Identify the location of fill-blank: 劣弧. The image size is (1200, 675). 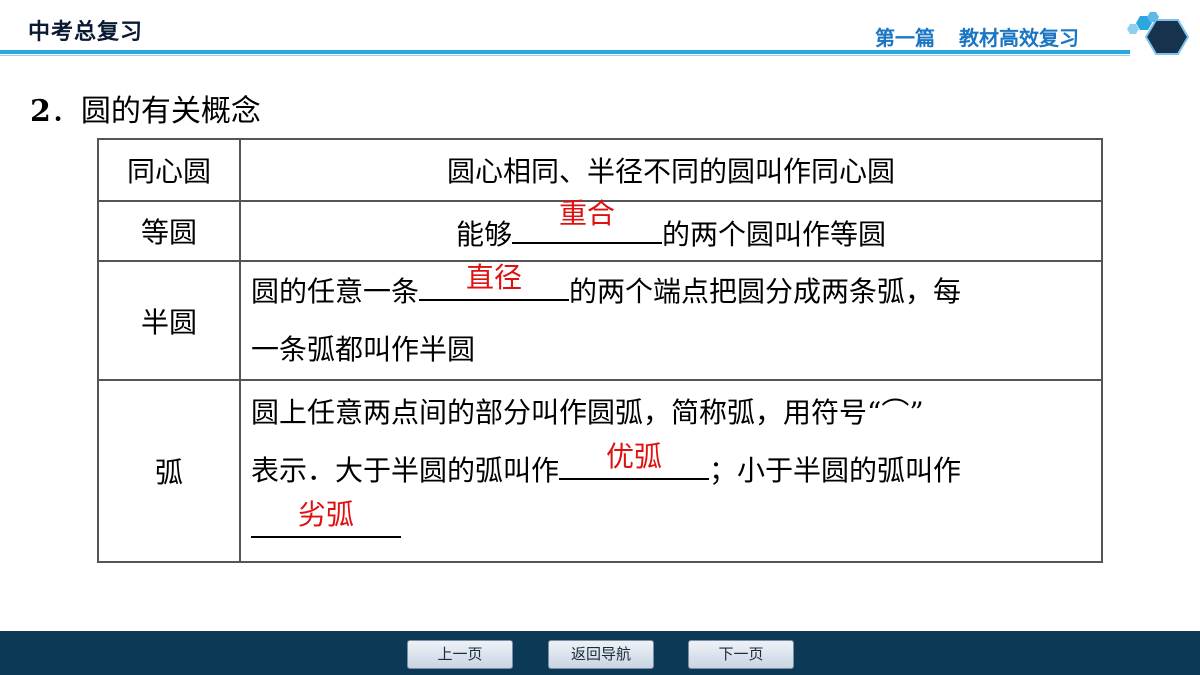
(326, 518).